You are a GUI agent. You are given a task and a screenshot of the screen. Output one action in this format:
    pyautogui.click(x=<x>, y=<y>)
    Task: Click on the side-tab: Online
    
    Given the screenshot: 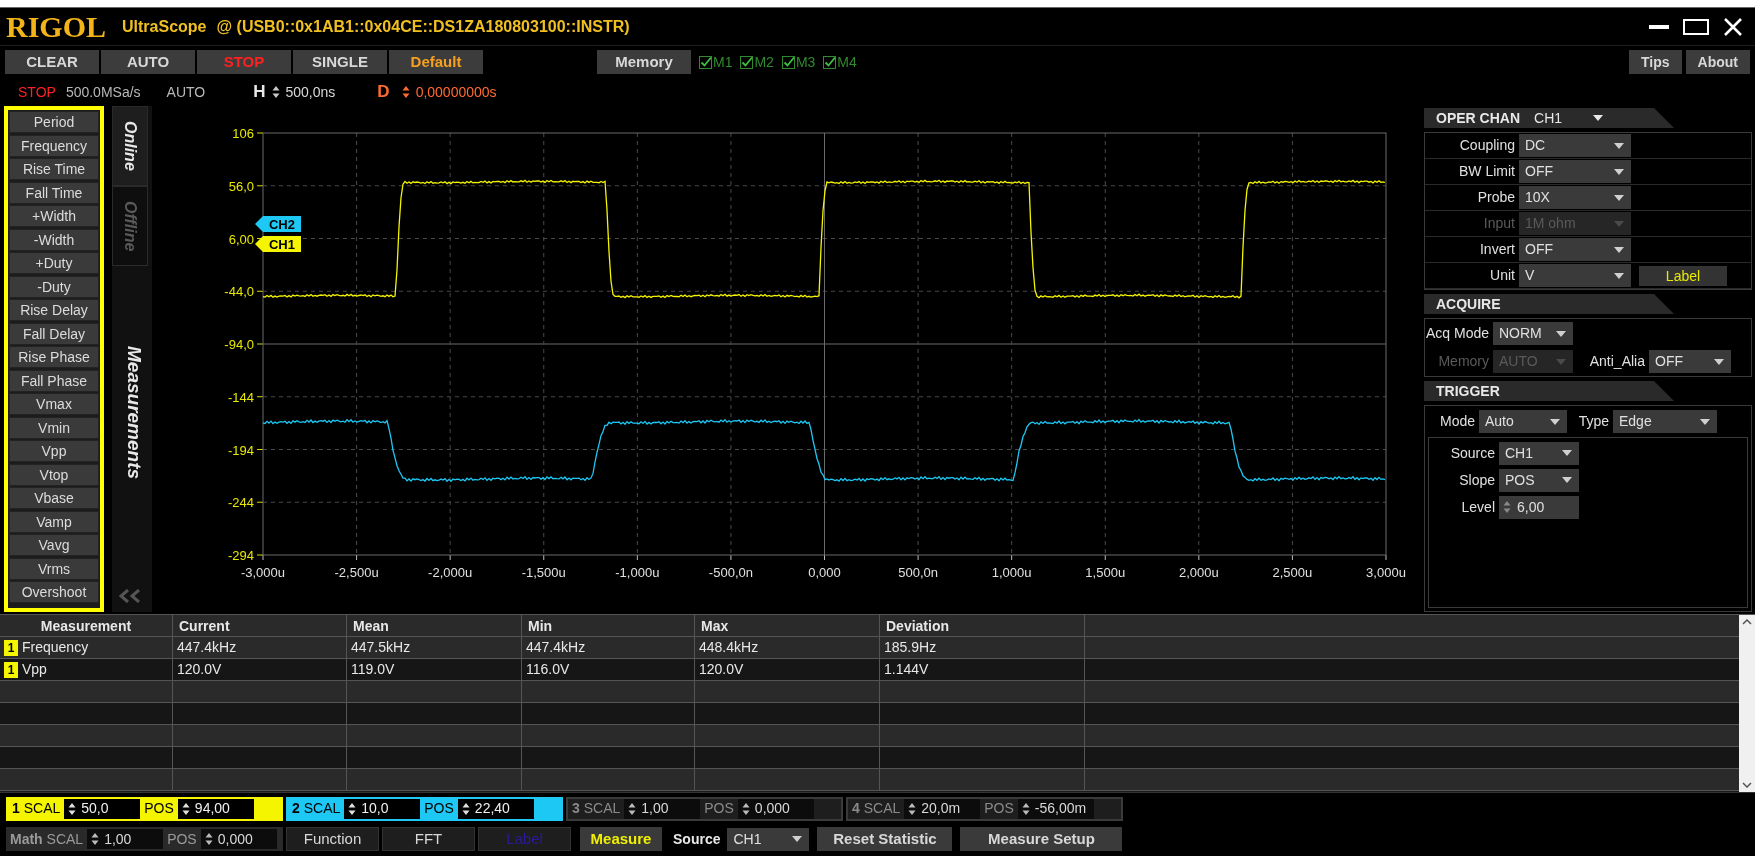 What is the action you would take?
    pyautogui.click(x=130, y=146)
    